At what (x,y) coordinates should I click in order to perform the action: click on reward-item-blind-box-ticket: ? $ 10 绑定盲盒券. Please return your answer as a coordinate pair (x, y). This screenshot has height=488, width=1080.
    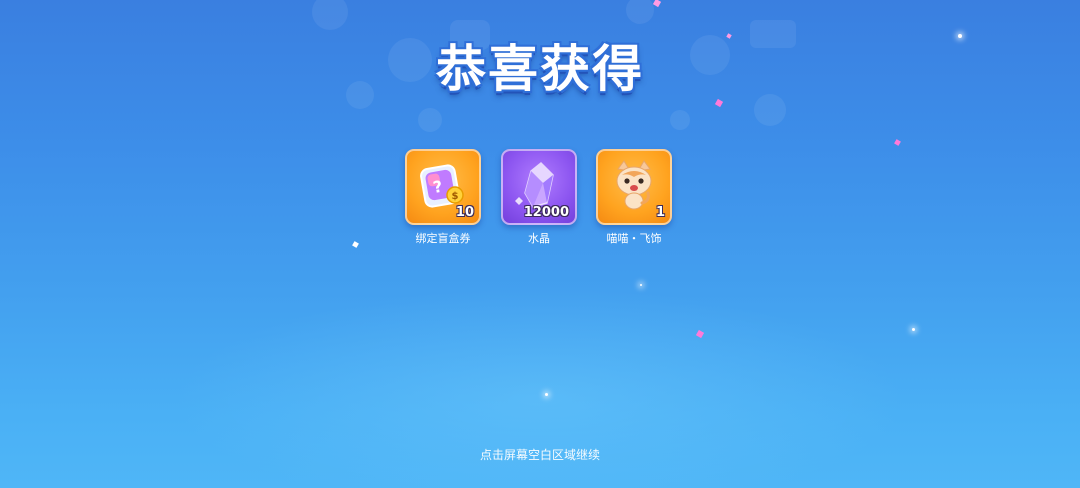
    Looking at the image, I should click on (444, 197).